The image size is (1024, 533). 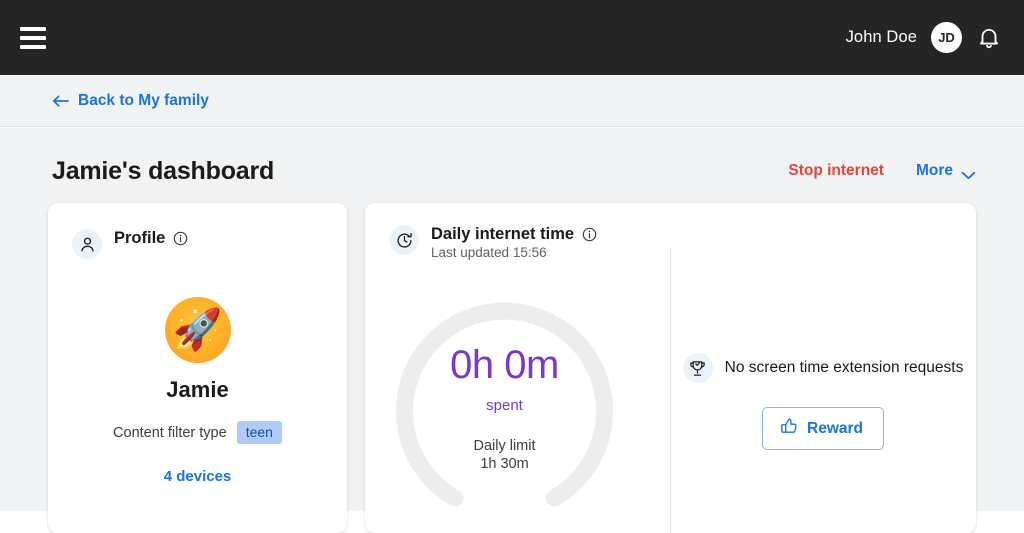 I want to click on daily-limit-value: 1h 30m, so click(x=504, y=464).